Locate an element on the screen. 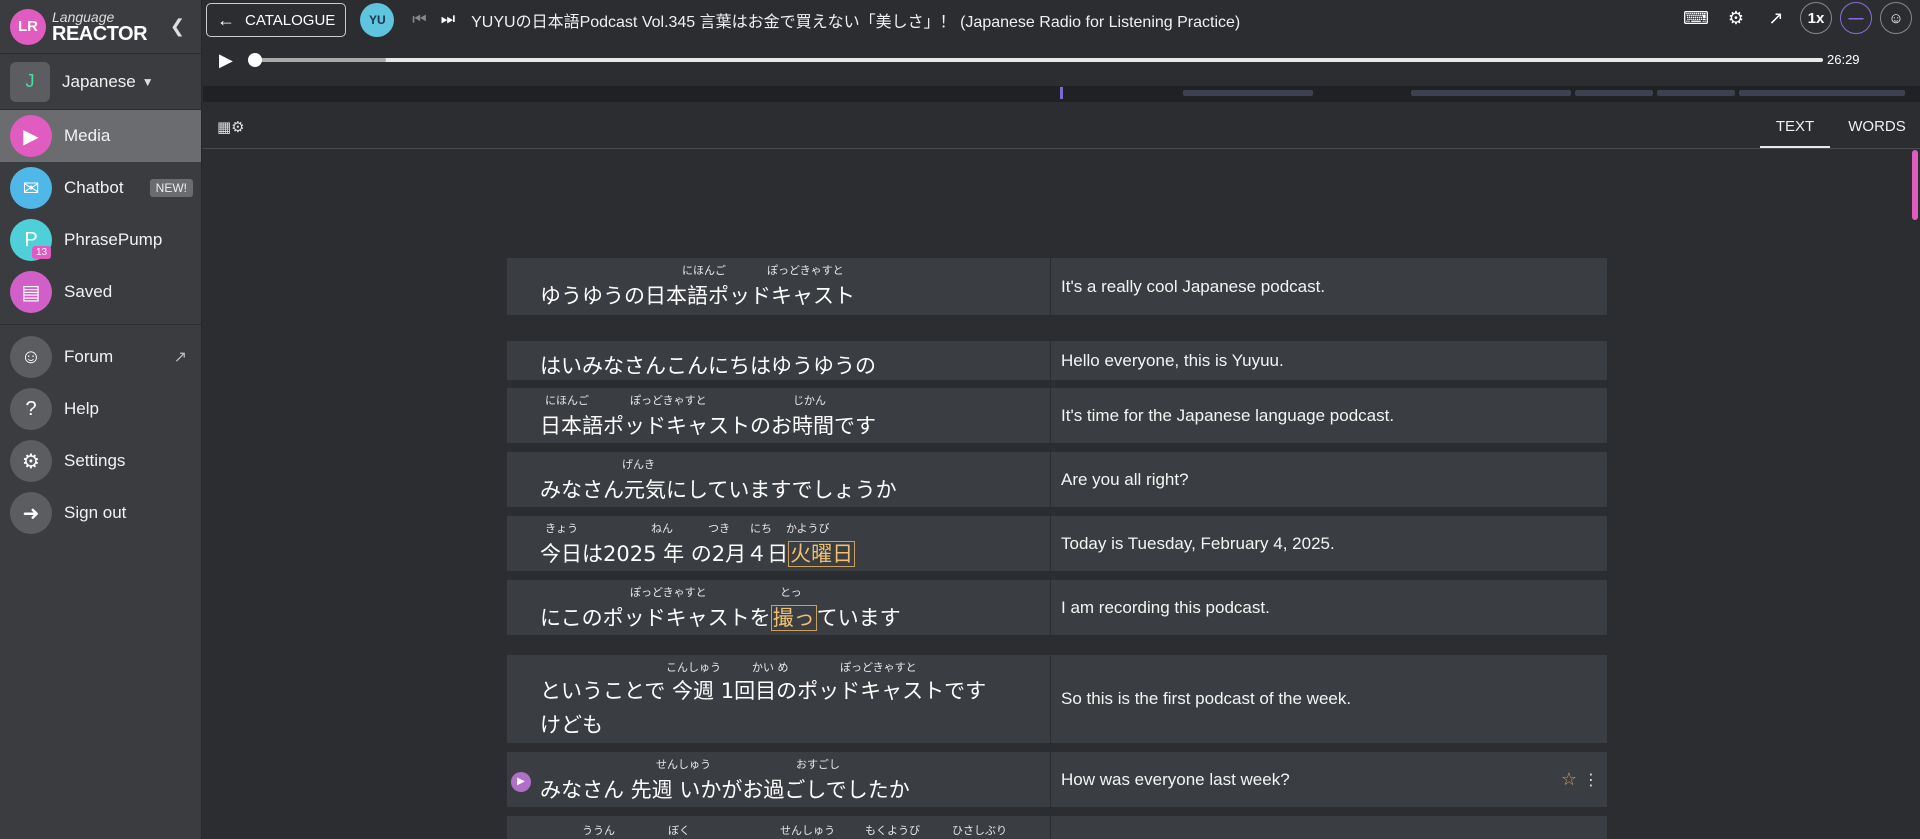  list-icon: ▤ is located at coordinates (31, 292).